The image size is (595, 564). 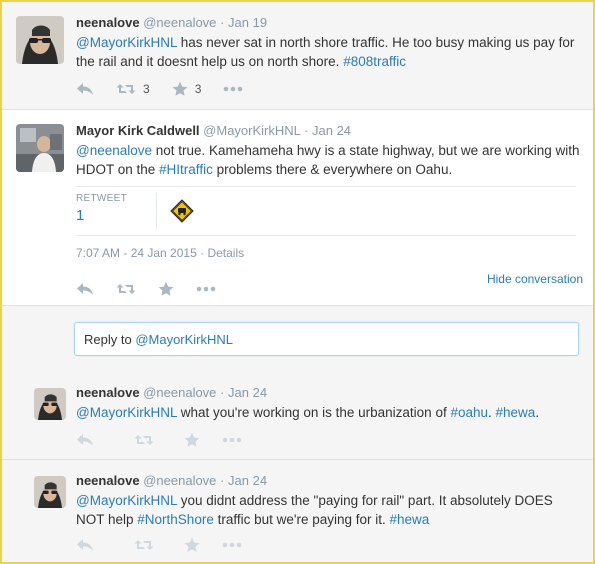 I want to click on favorite-button: 3, so click(x=187, y=89).